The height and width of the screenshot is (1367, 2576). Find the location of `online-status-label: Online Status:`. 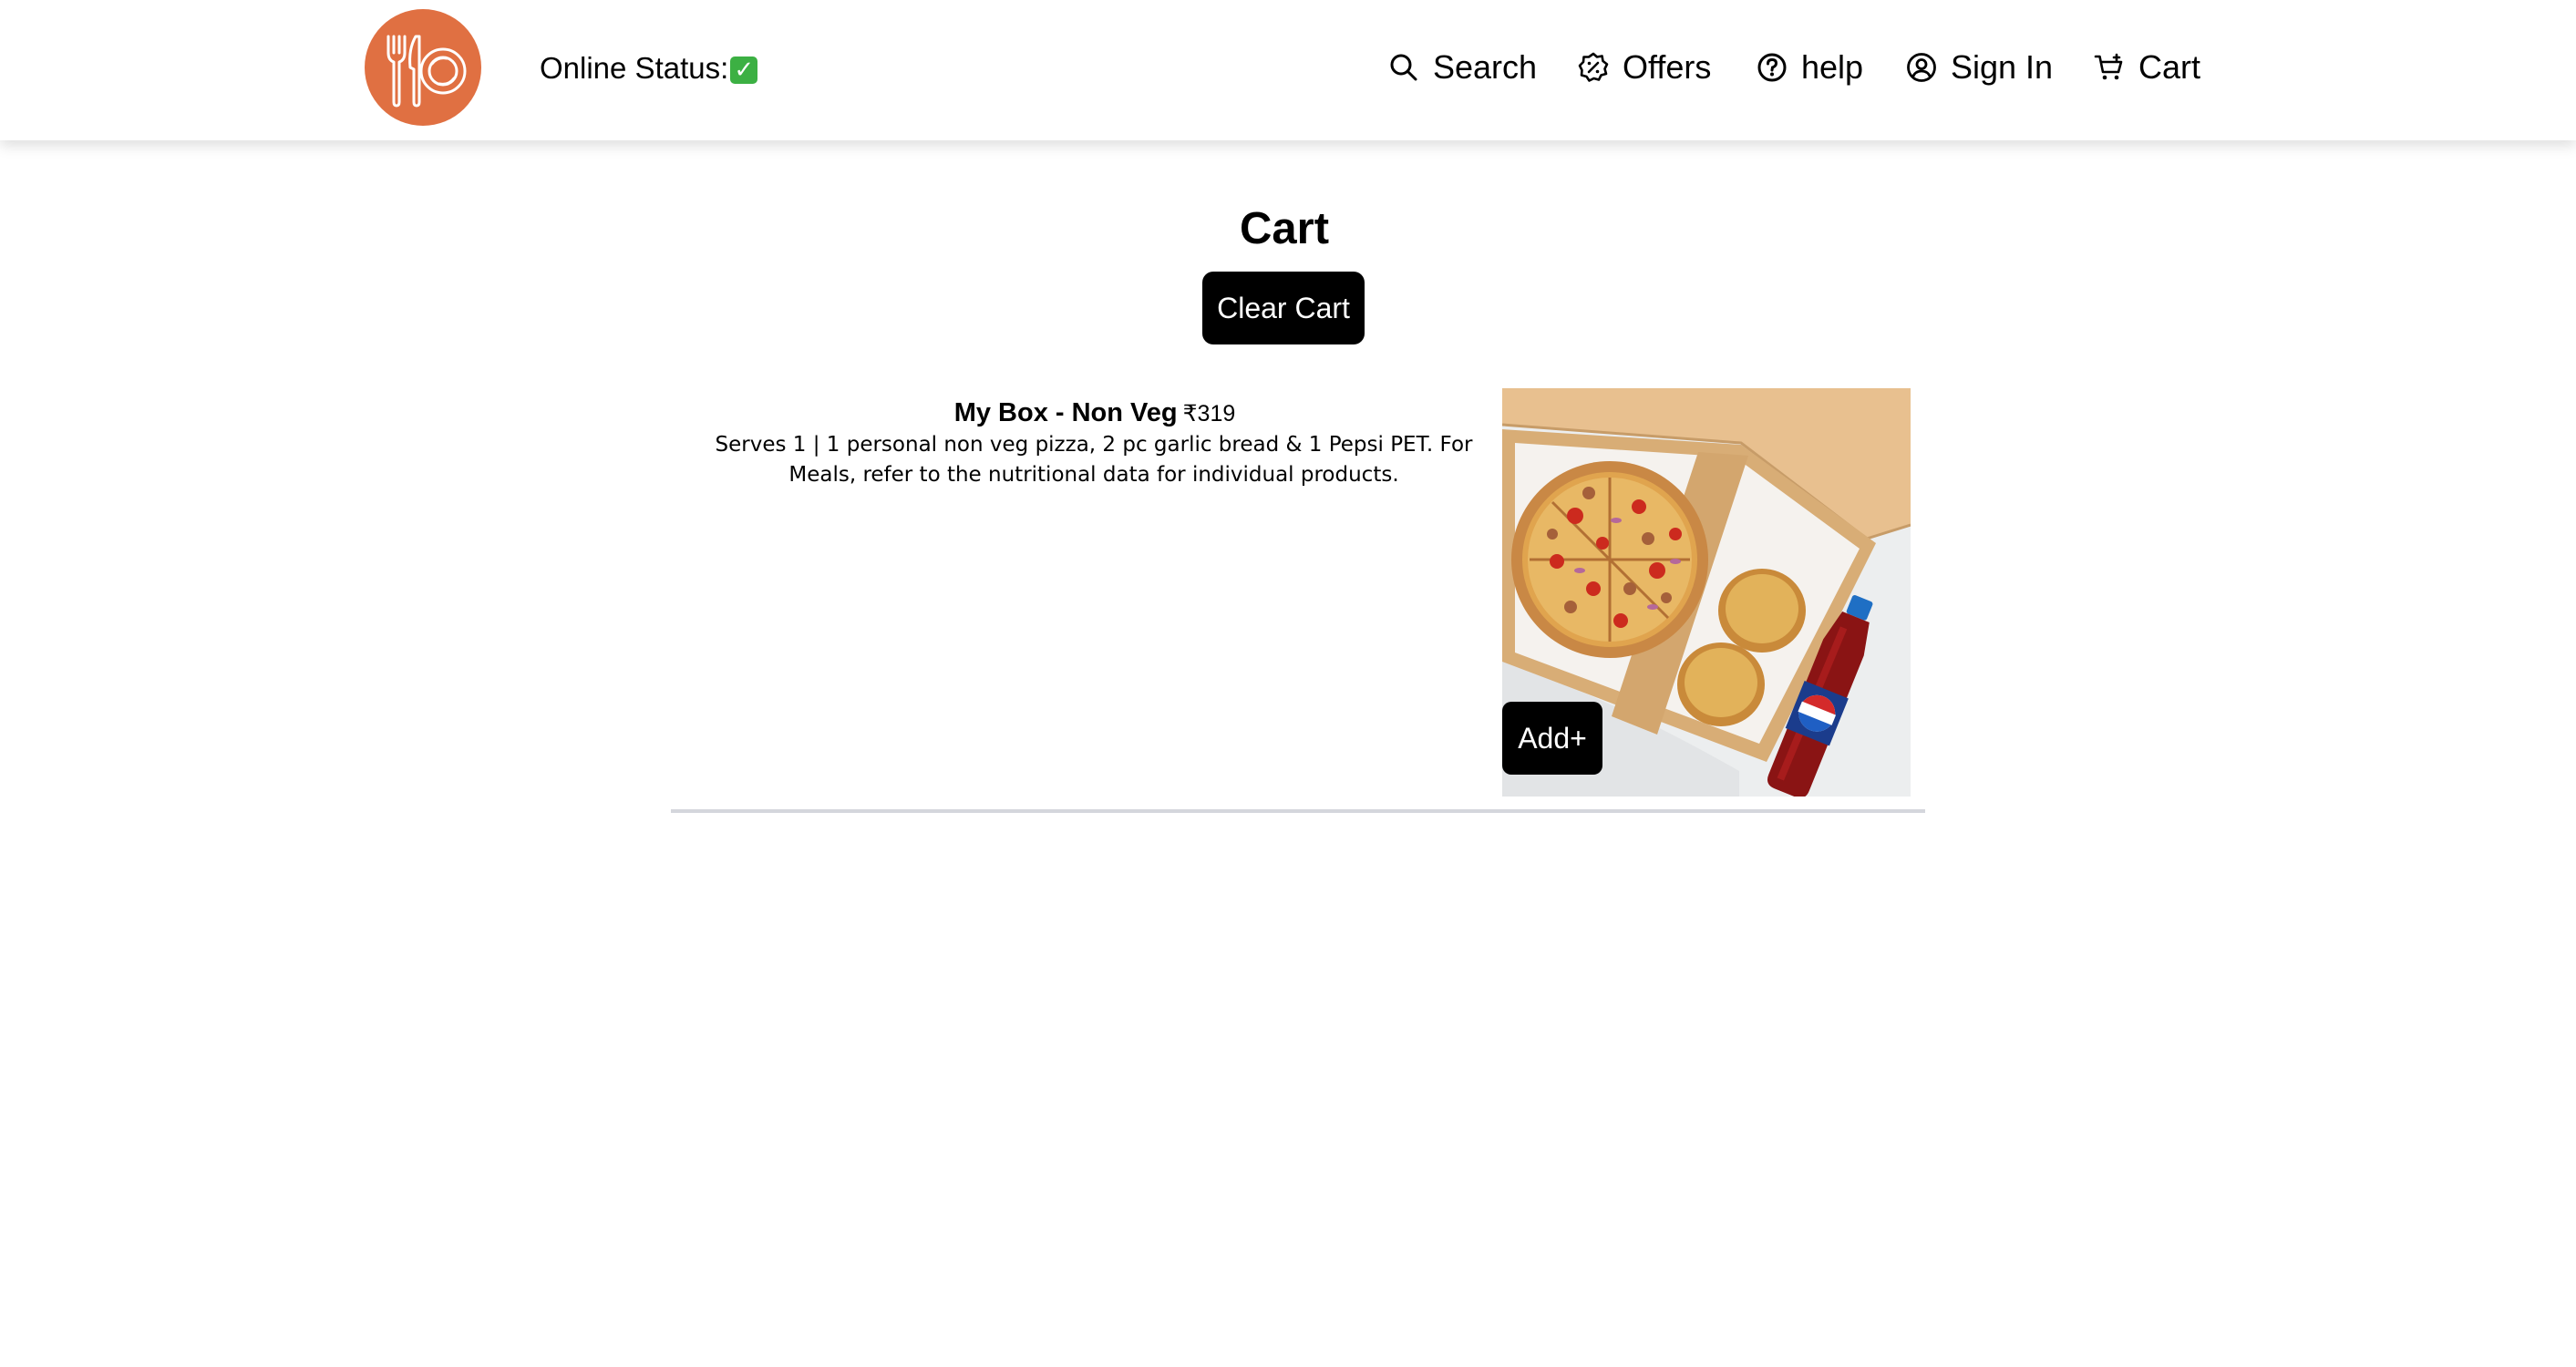

online-status-label: Online Status: is located at coordinates (634, 68).